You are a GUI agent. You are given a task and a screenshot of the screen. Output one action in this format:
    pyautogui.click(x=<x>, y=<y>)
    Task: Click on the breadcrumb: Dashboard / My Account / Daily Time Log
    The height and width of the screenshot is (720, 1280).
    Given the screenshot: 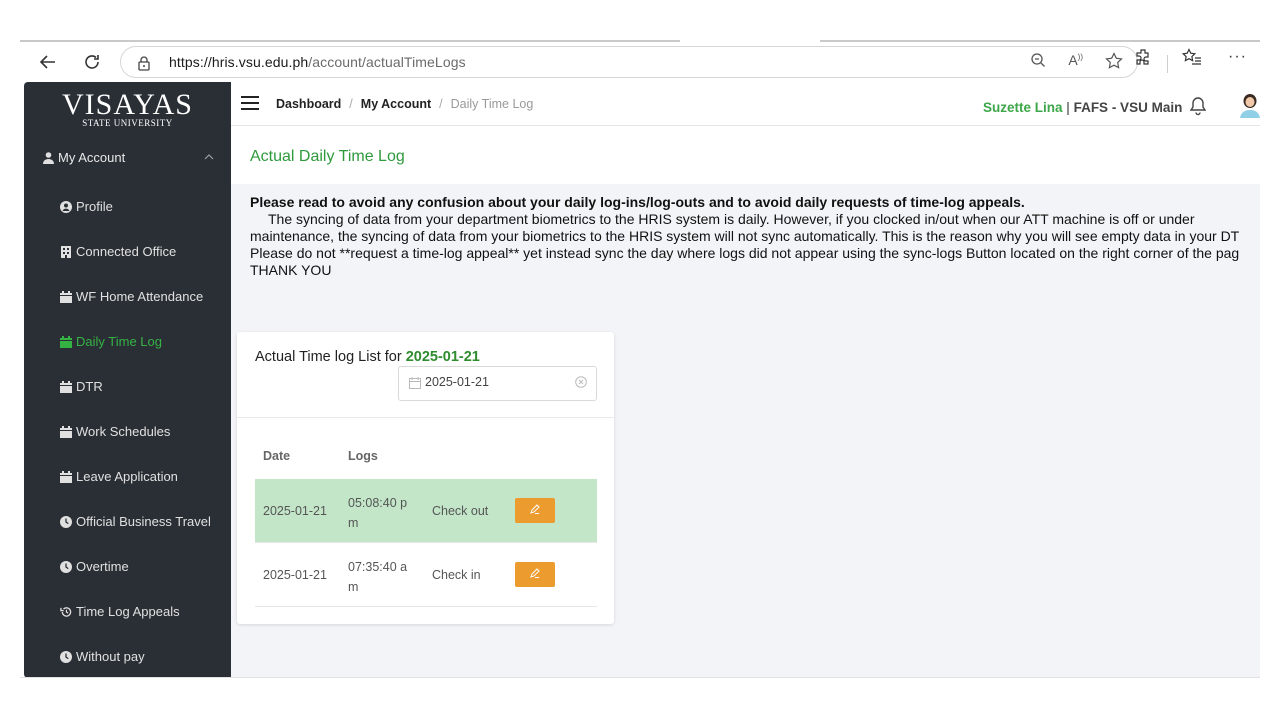 What is the action you would take?
    pyautogui.click(x=405, y=104)
    